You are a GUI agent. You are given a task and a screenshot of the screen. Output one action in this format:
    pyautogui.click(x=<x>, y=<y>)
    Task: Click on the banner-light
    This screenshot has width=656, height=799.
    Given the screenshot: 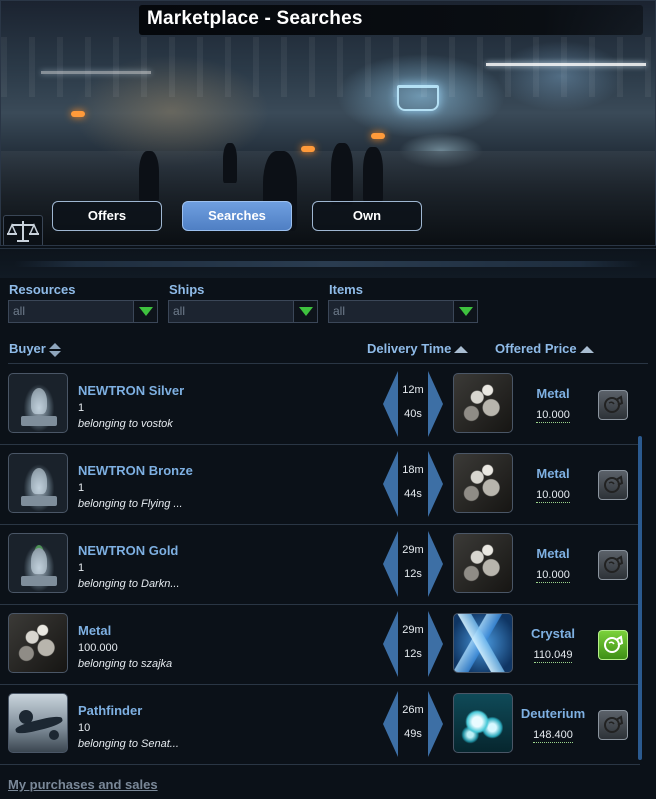 What is the action you would take?
    pyautogui.click(x=96, y=72)
    